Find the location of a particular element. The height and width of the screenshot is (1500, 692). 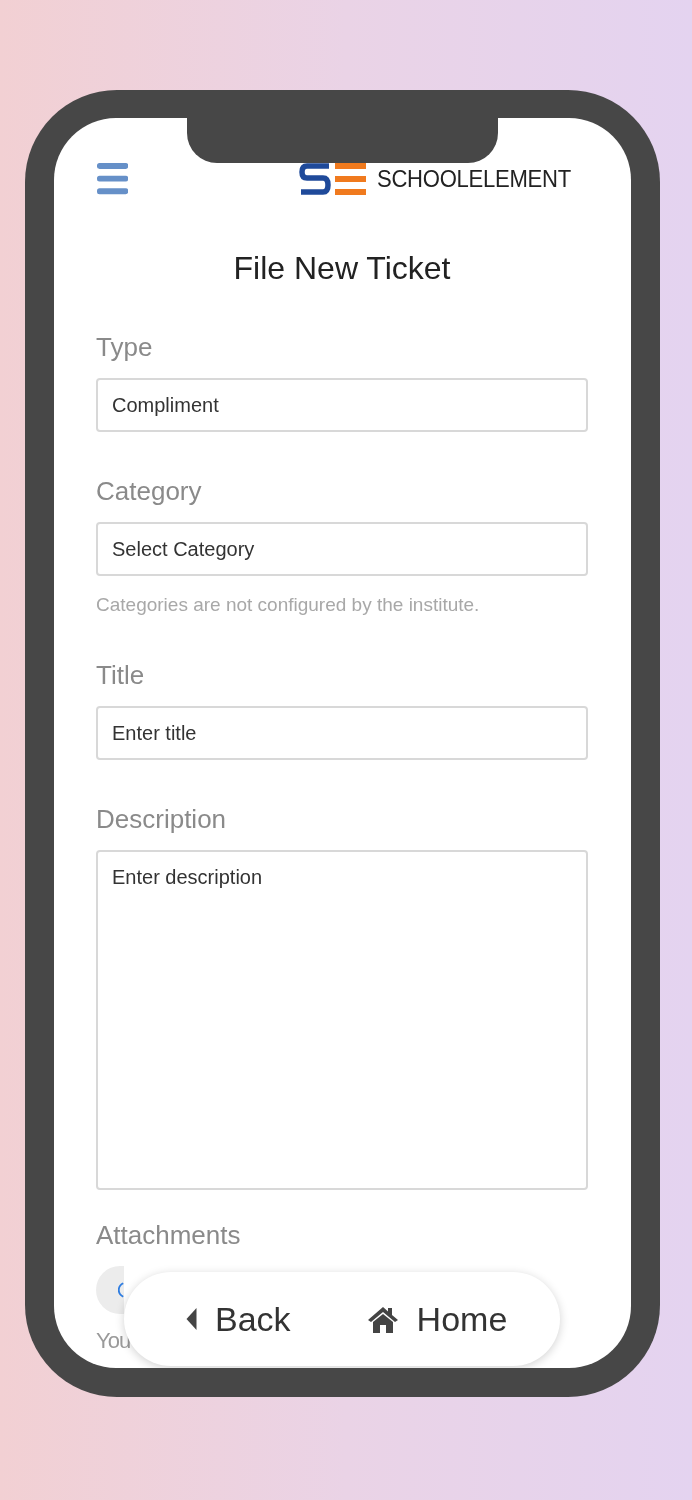

field-label: Attachments is located at coordinates (169, 1235).